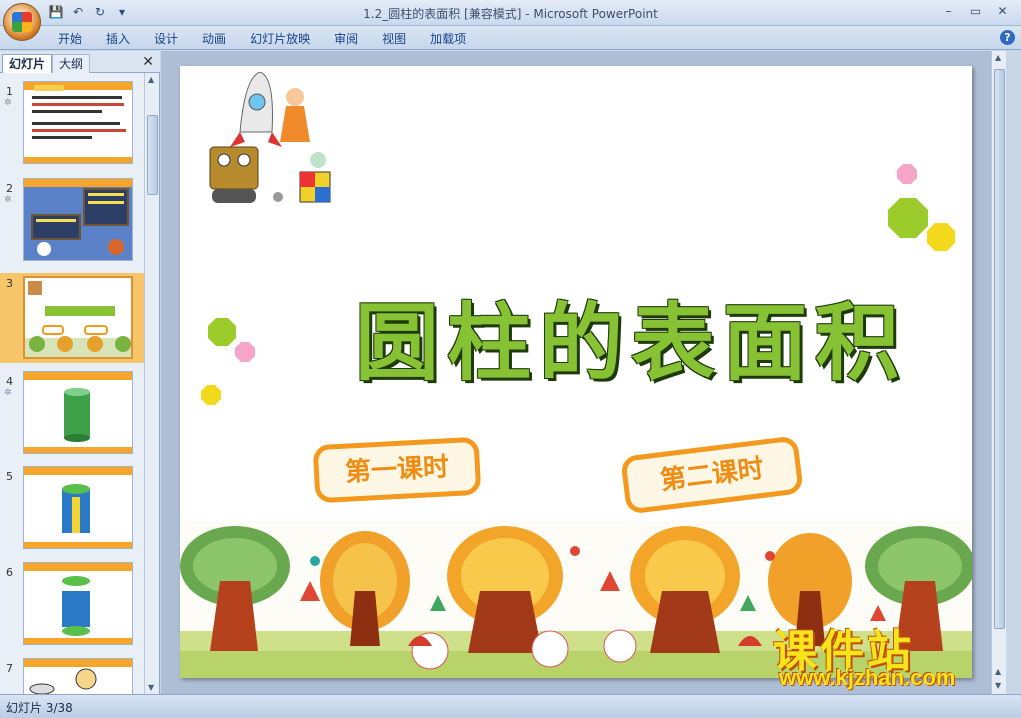 This screenshot has width=1021, height=718. I want to click on tab-slideshow: 幻灯片放映, so click(280, 39).